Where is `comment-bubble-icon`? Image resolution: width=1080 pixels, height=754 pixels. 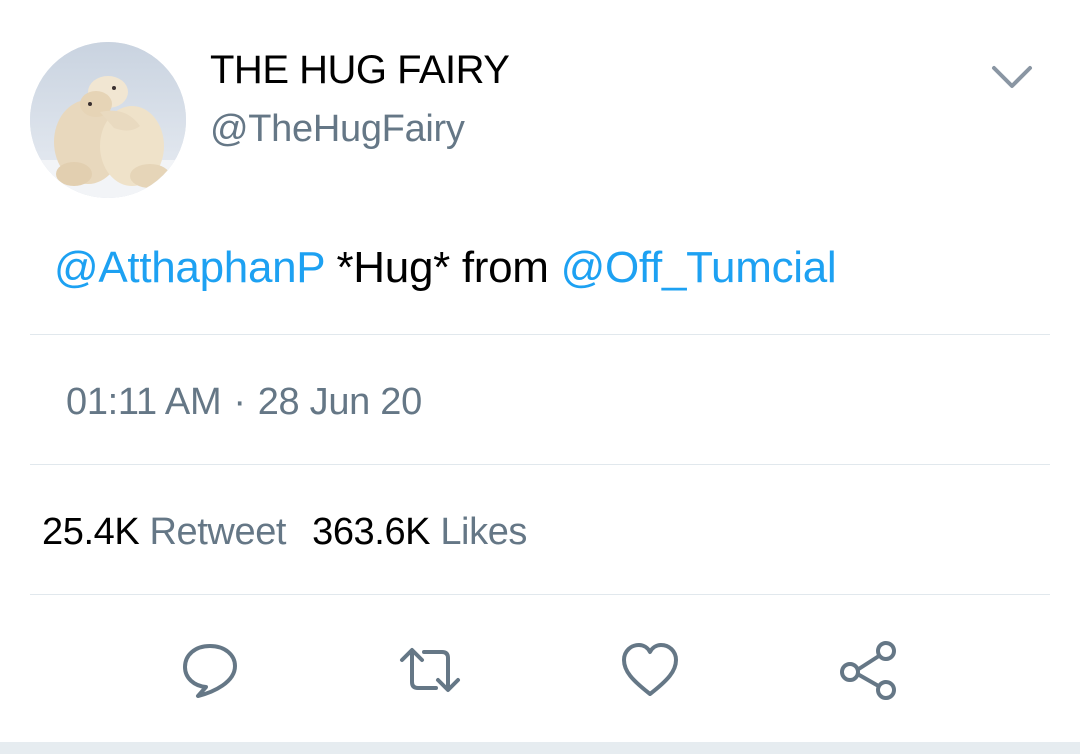
comment-bubble-icon is located at coordinates (210, 671).